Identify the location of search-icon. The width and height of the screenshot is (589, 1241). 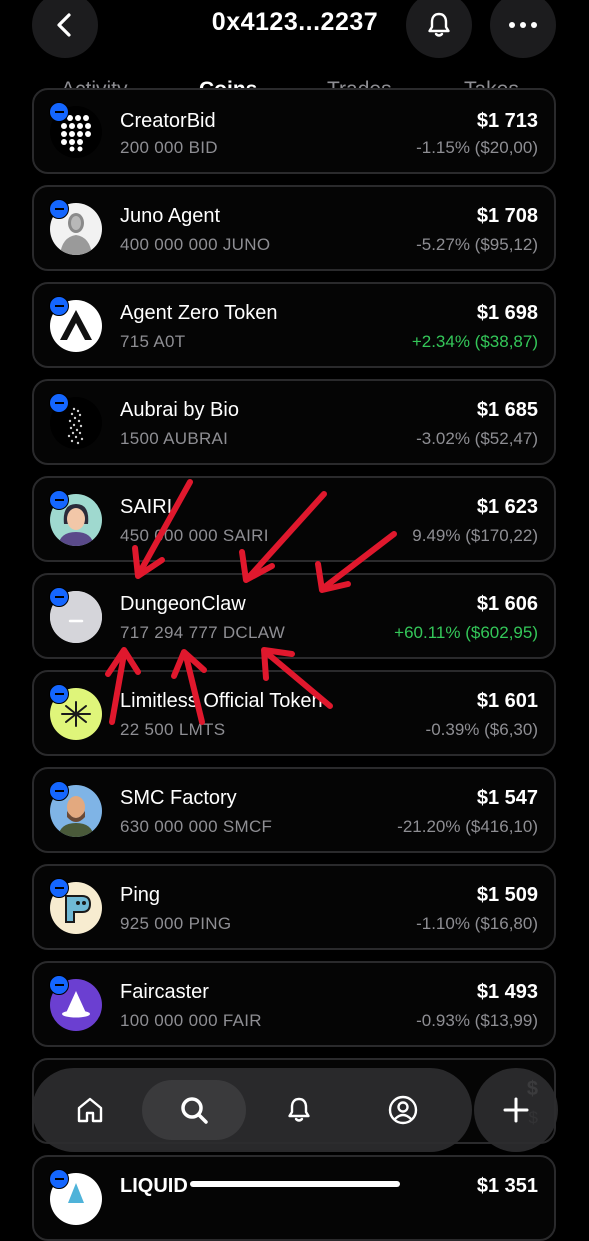
(194, 1110).